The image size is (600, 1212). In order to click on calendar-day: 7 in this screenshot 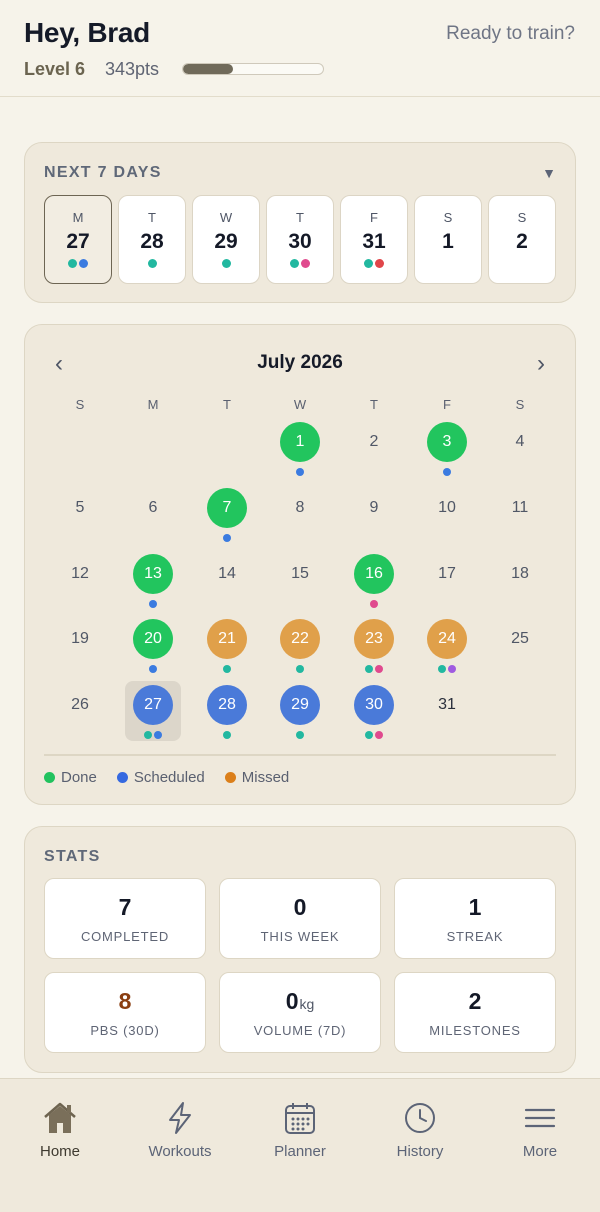, I will do `click(227, 514)`.